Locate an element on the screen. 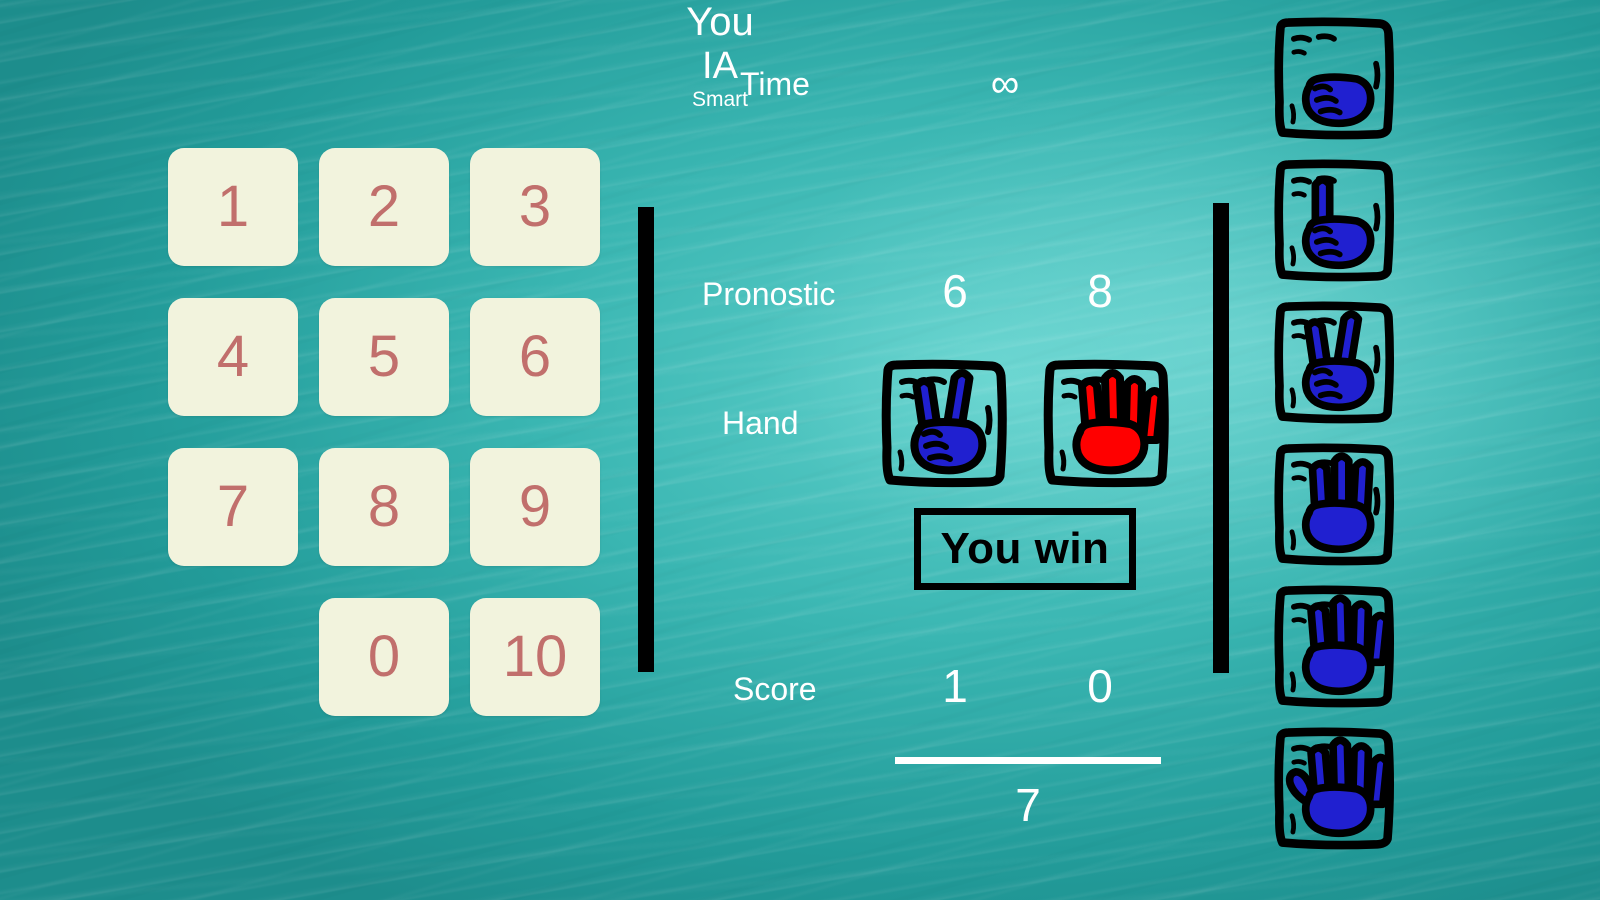  column-header-player: You is located at coordinates (720, 22).